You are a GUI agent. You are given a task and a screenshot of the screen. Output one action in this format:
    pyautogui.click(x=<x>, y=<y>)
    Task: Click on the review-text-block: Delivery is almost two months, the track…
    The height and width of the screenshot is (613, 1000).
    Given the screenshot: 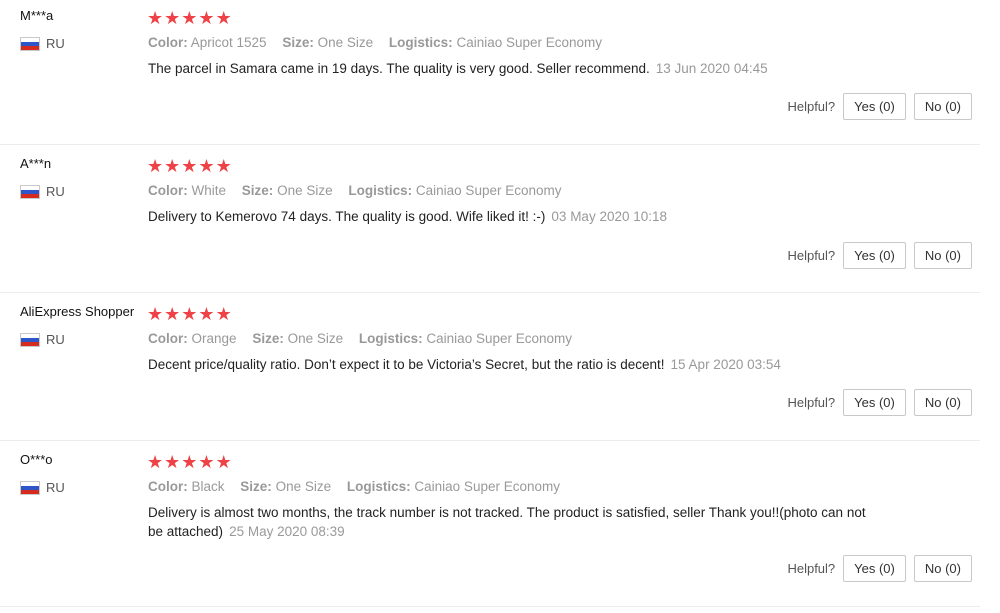 What is the action you would take?
    pyautogui.click(x=513, y=522)
    